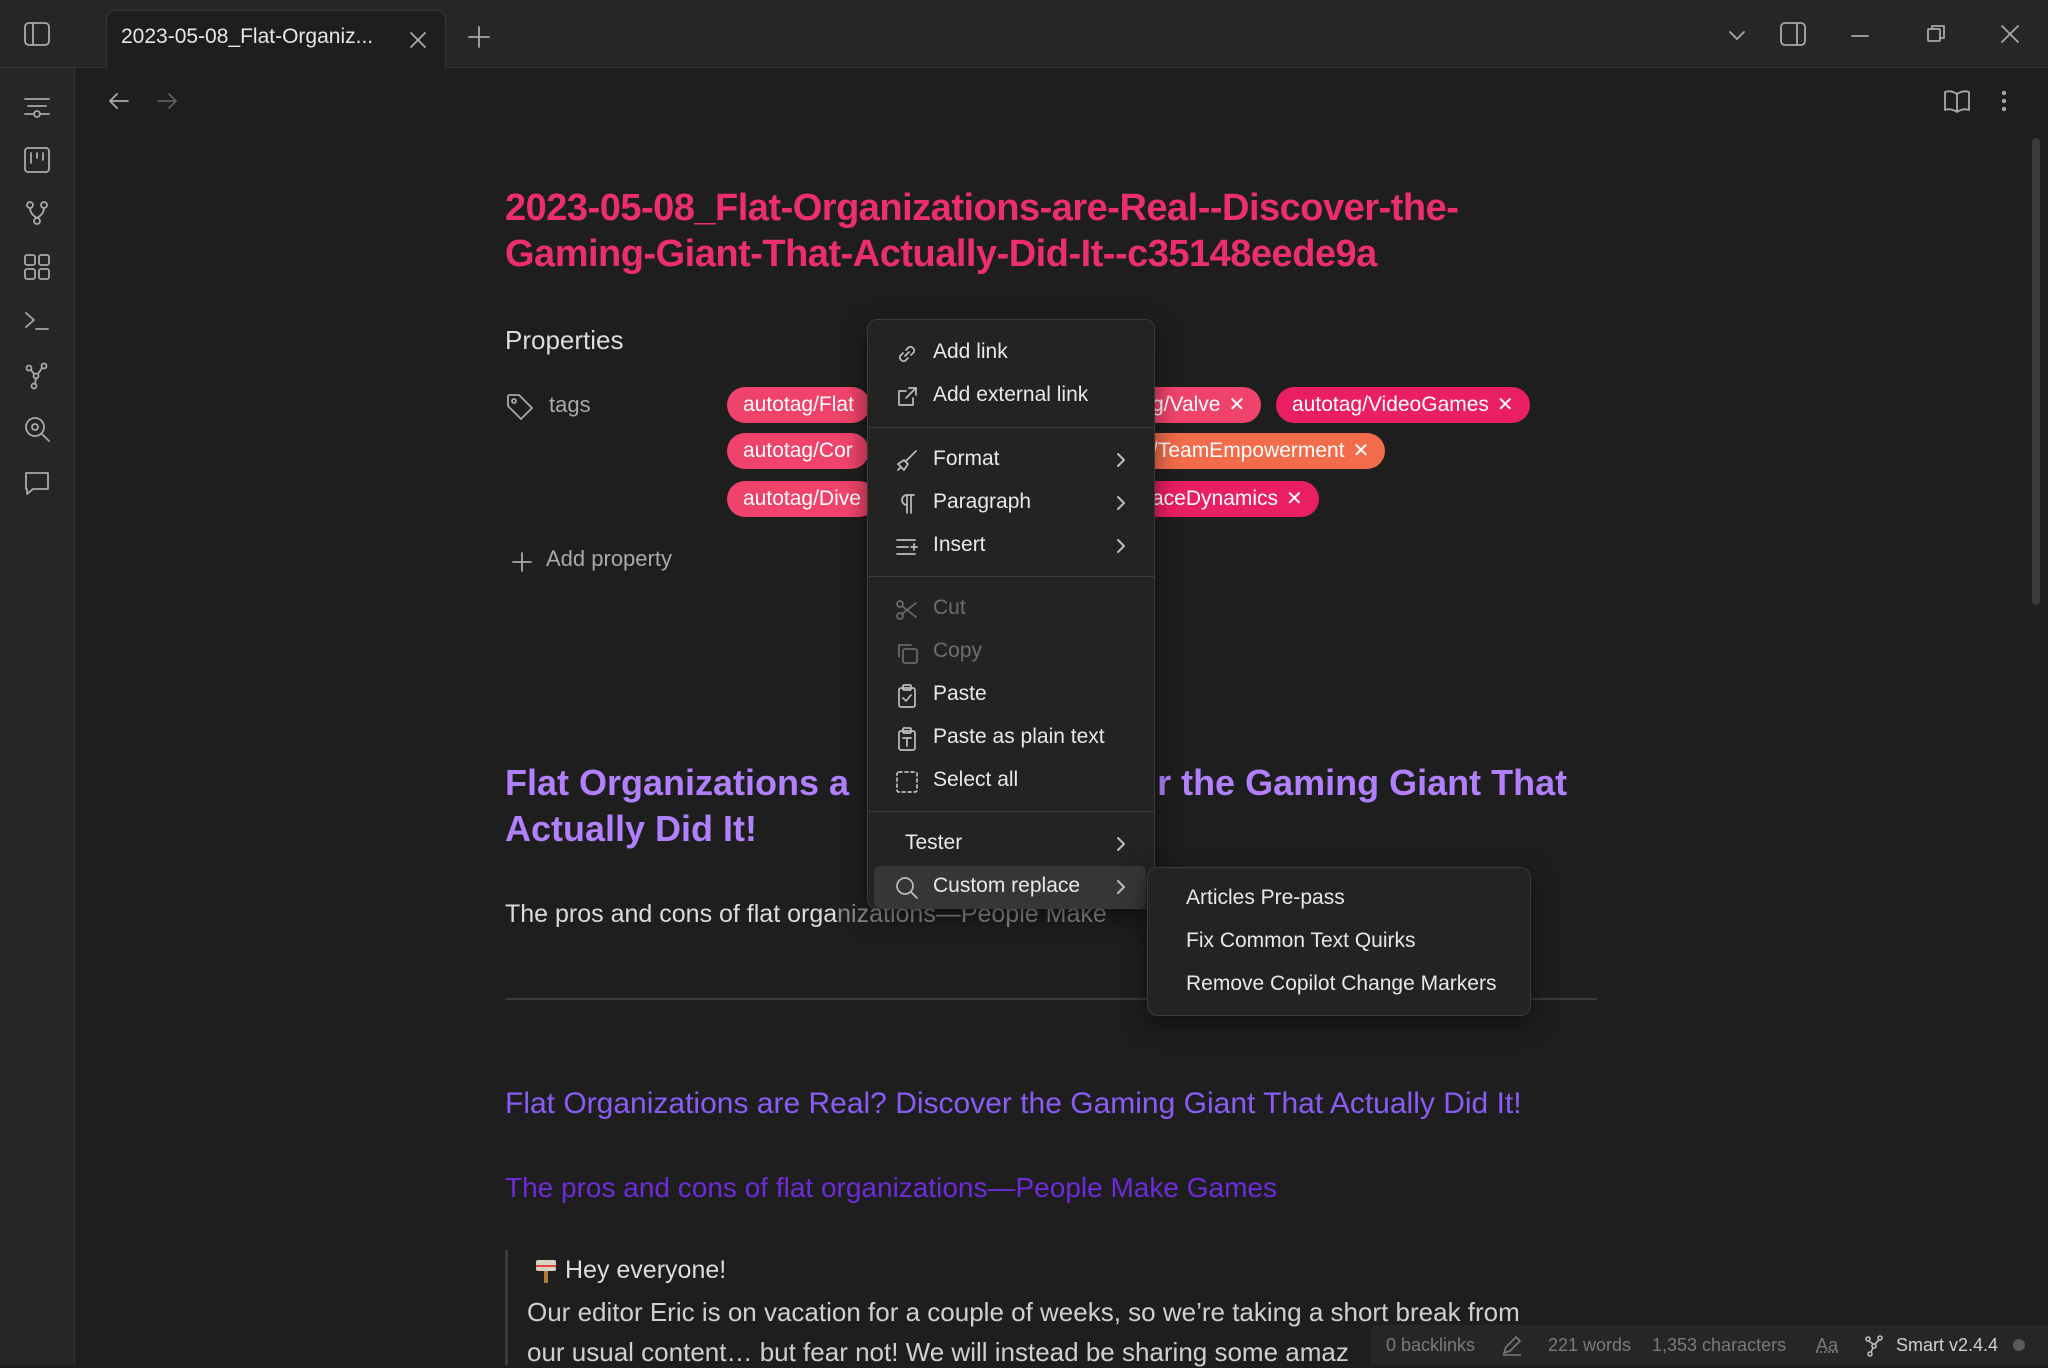 The width and height of the screenshot is (2048, 1368). Describe the element at coordinates (1010, 460) in the screenshot. I see `menu-item-format: Format` at that location.